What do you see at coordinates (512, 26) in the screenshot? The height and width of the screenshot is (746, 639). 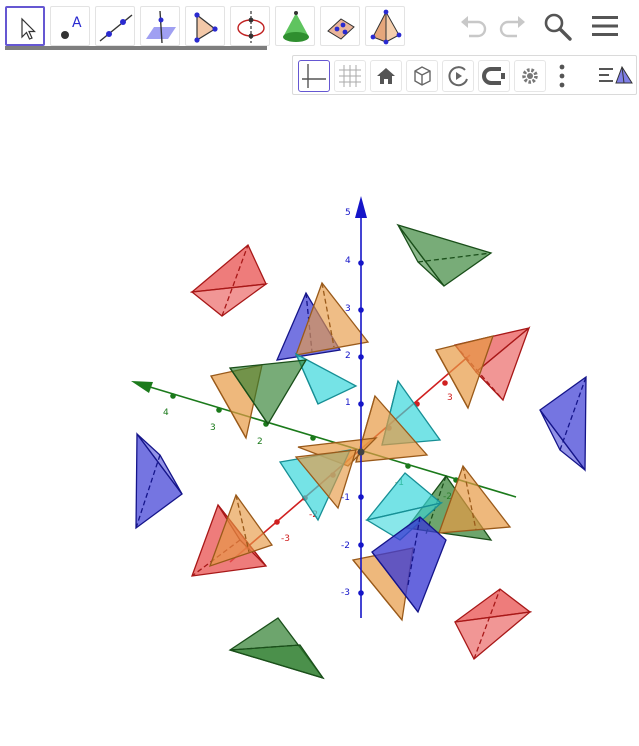 I see `redo-icon` at bounding box center [512, 26].